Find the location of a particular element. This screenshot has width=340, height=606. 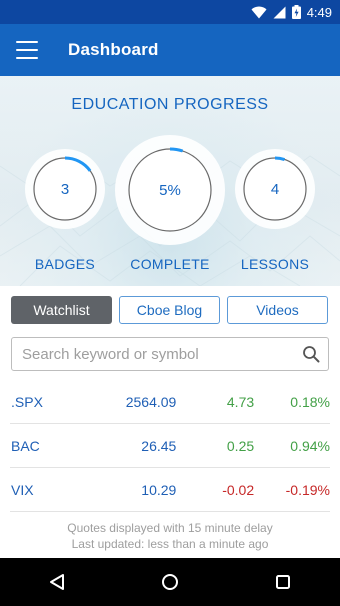

page-title: Dashboard is located at coordinates (113, 49).